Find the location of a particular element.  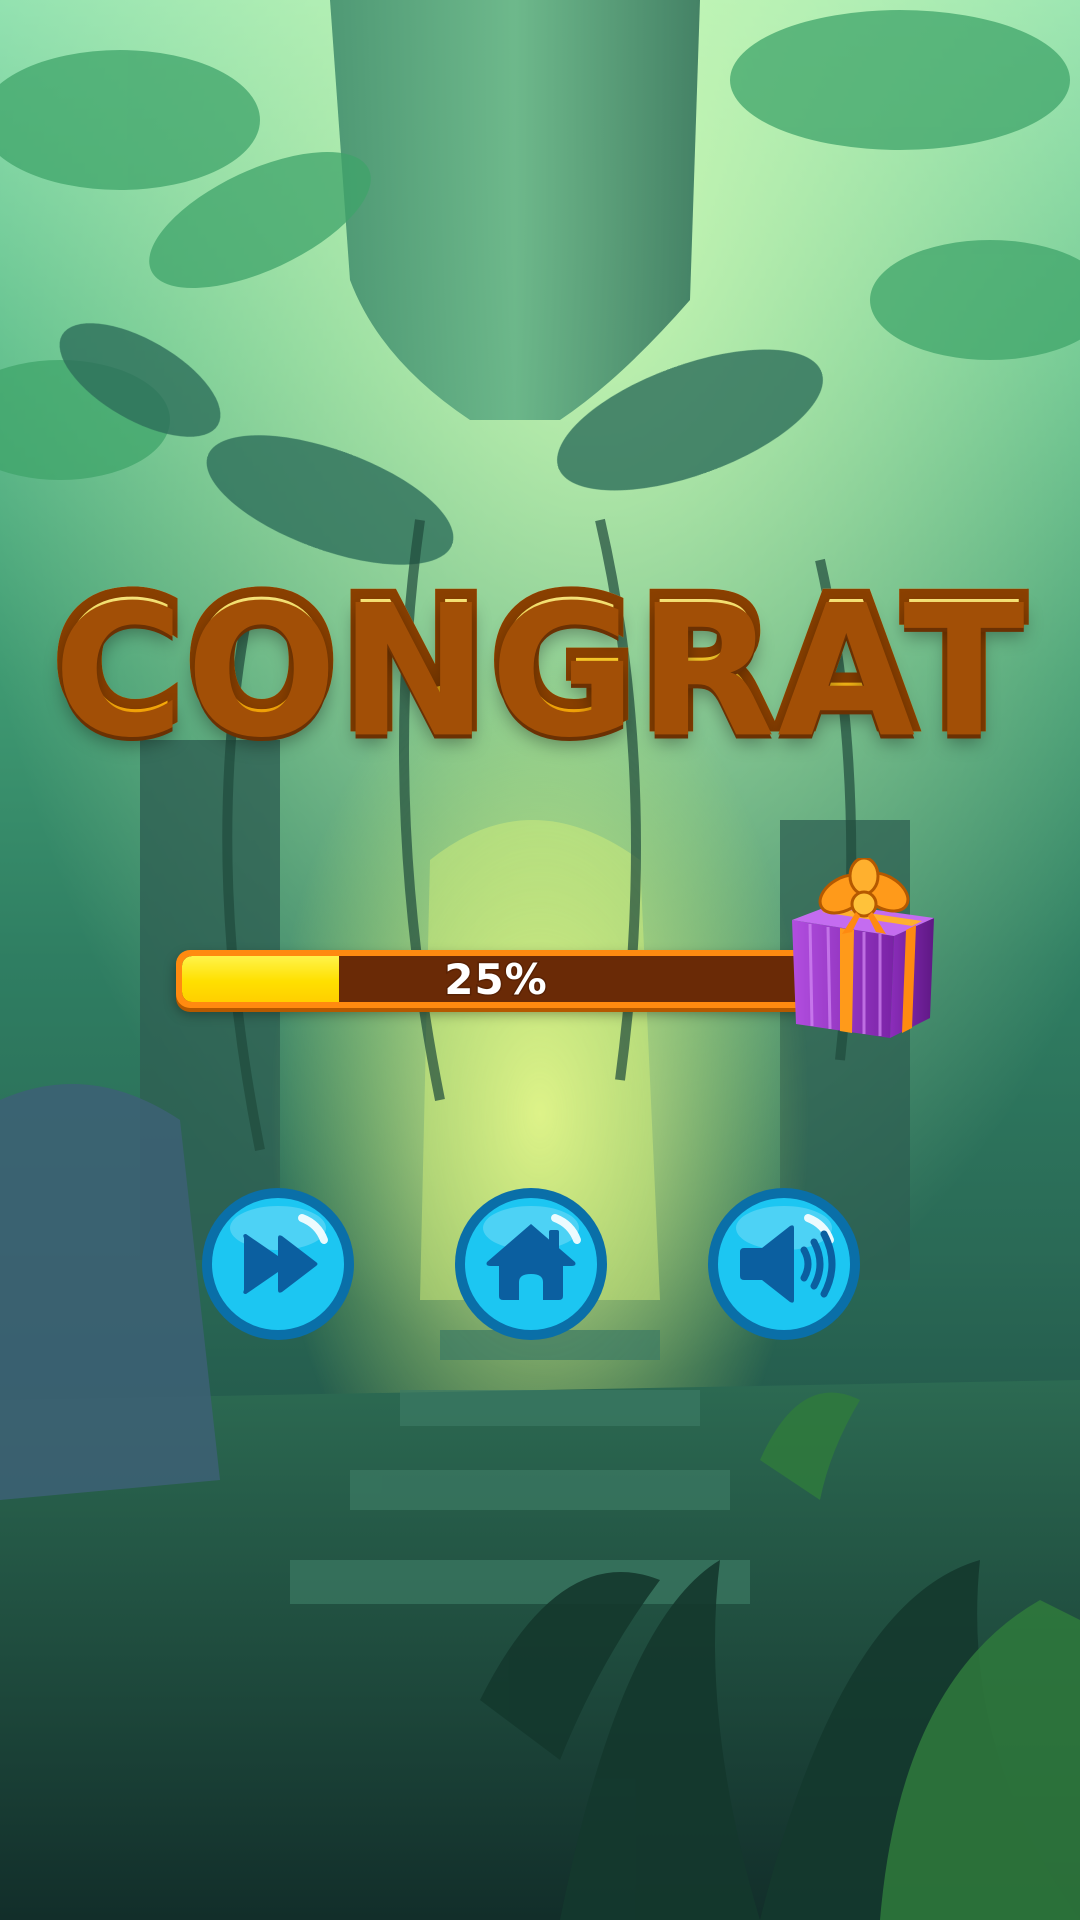

speaker-icon is located at coordinates (784, 1264).